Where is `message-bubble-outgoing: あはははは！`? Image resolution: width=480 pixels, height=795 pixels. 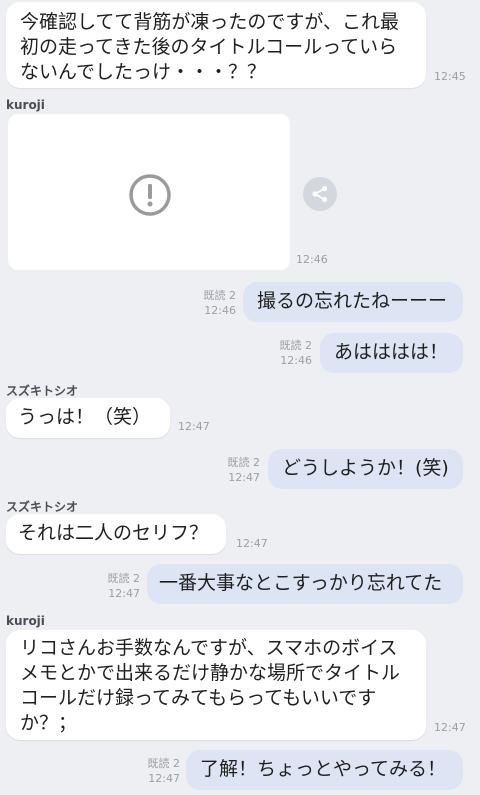
message-bubble-outgoing: あはははは！ is located at coordinates (391, 353).